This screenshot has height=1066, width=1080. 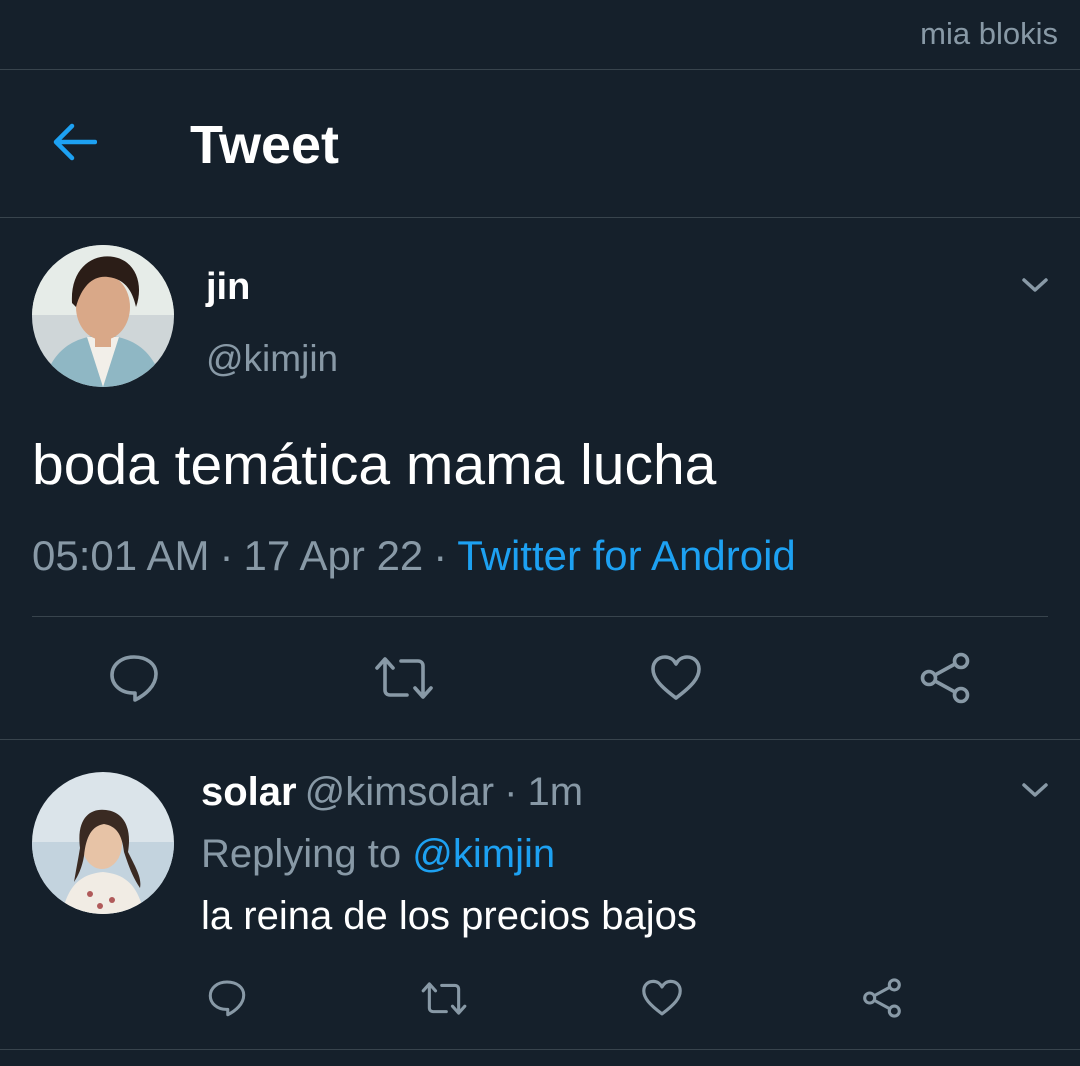 I want to click on tweet-source-link: Twitter for Android, so click(x=626, y=555).